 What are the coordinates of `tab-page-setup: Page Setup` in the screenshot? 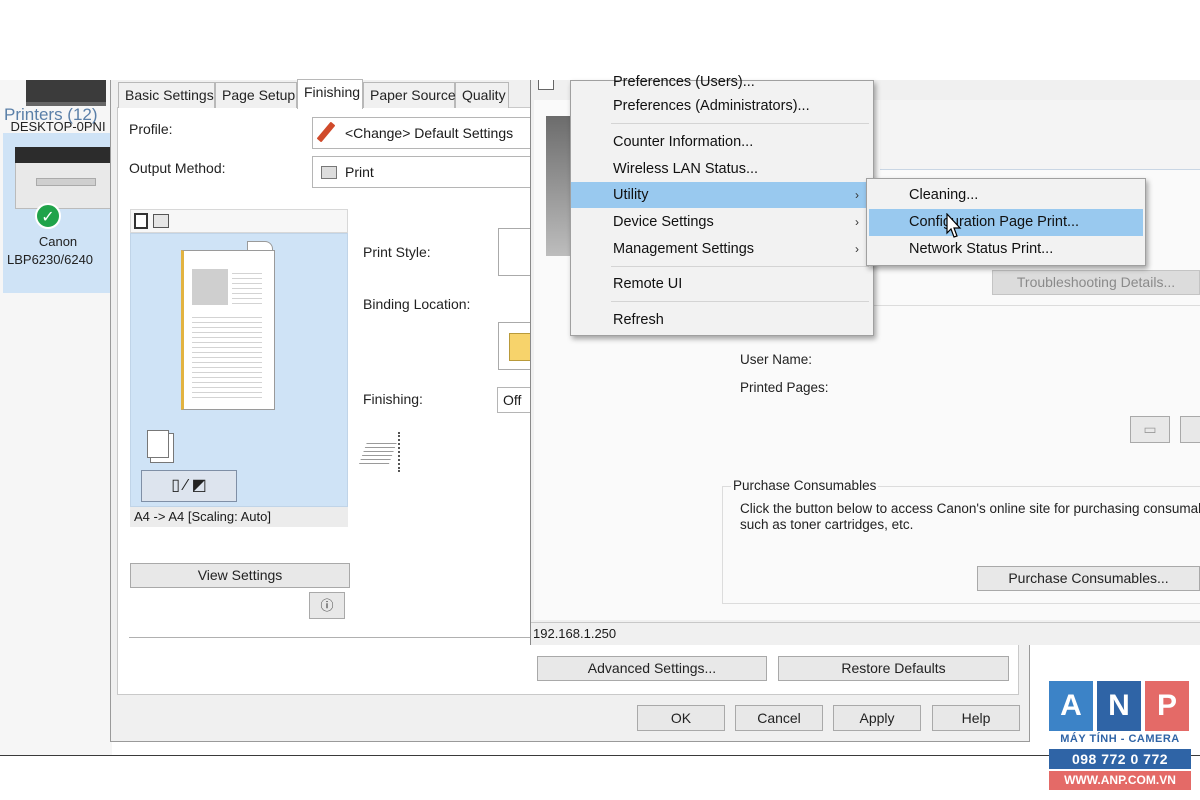 It's located at (256, 95).